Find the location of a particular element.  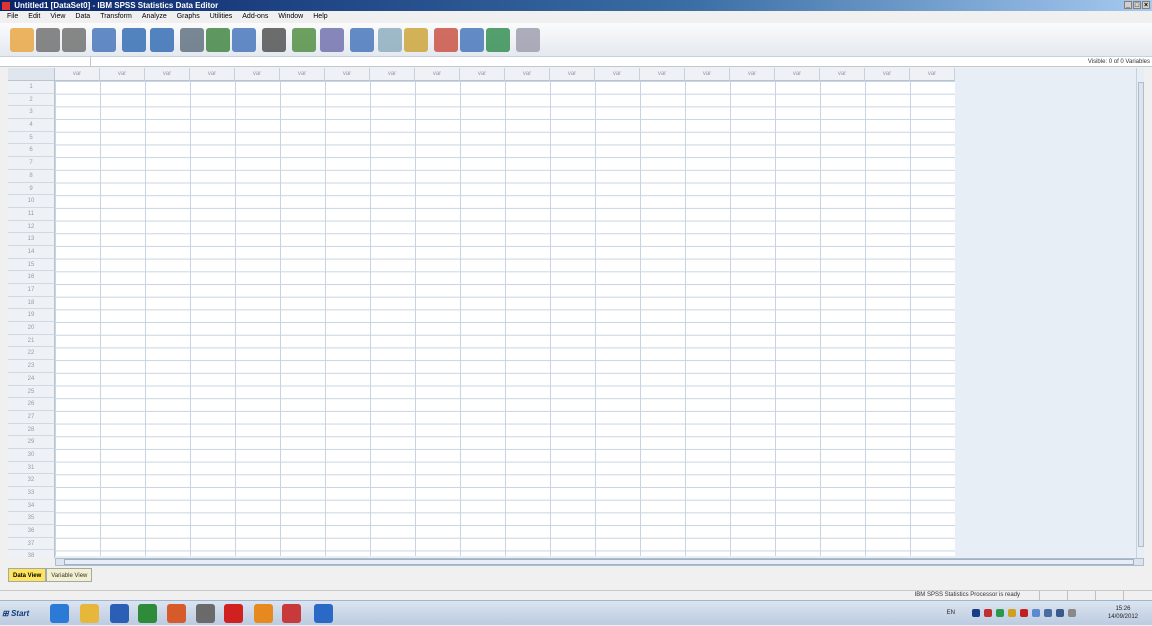

stat-icon is located at coordinates (205, 613).